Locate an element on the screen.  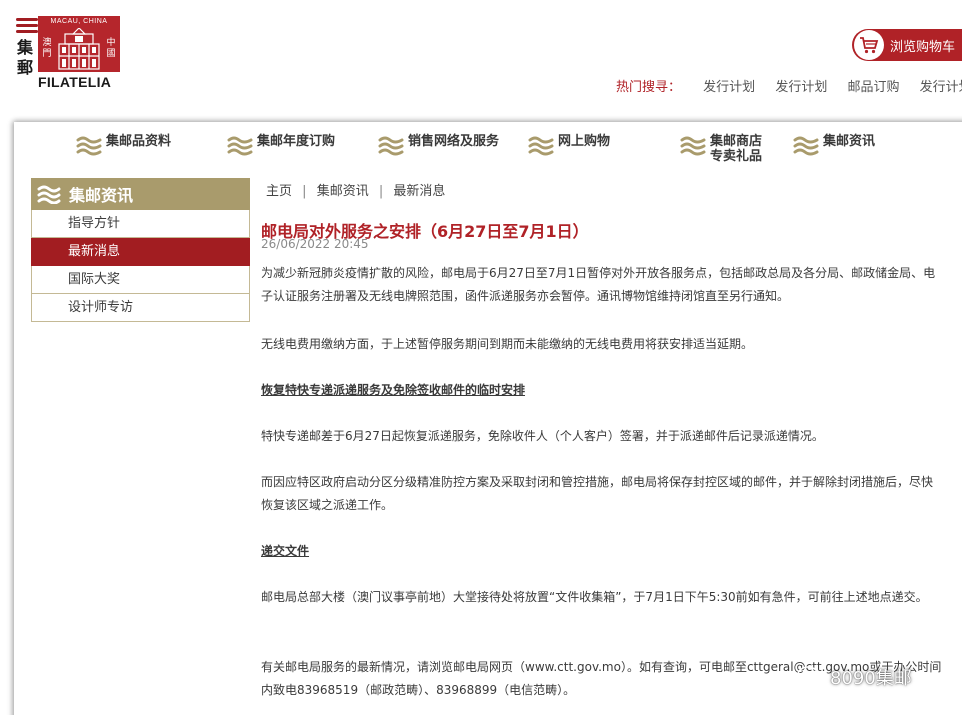
article-subheading: 递交文件 is located at coordinates (285, 551).